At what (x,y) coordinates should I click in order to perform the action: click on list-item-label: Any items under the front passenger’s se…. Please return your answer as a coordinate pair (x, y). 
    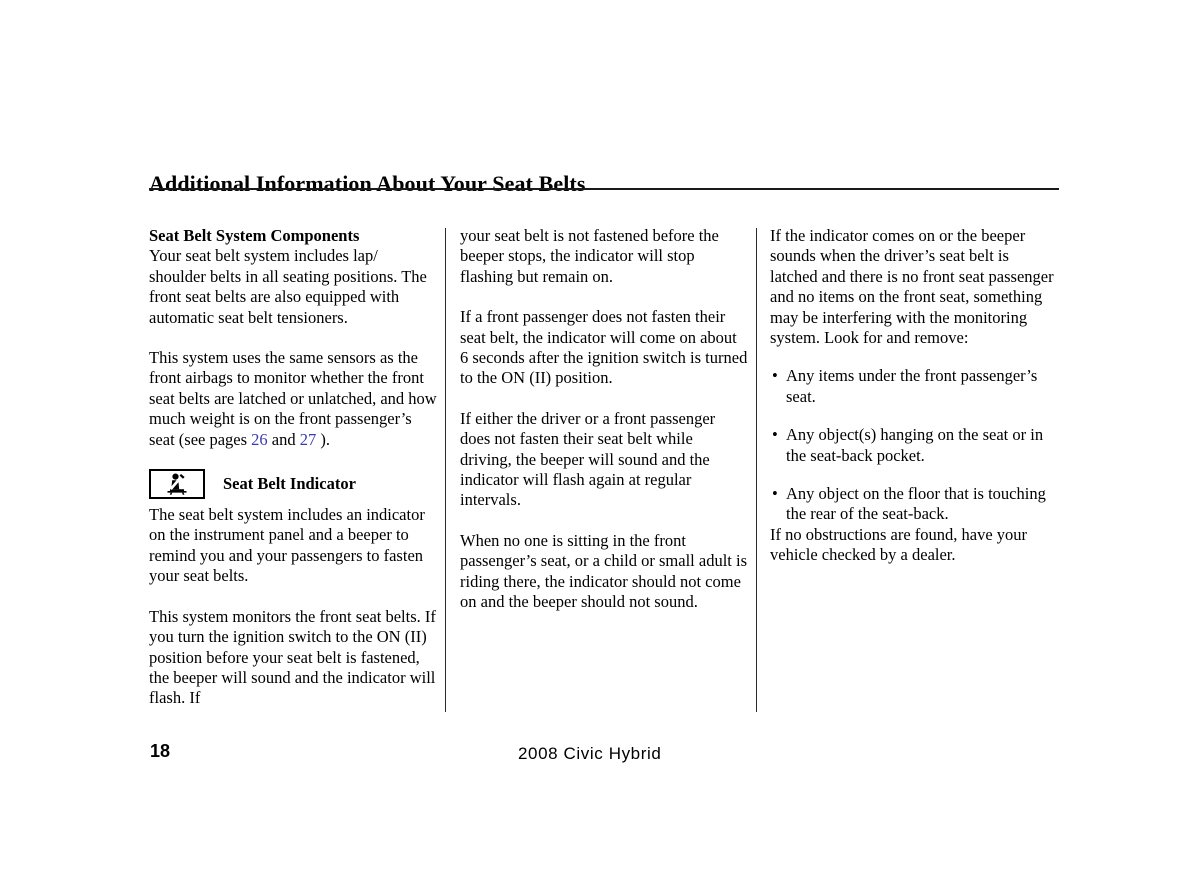
    Looking at the image, I should click on (912, 386).